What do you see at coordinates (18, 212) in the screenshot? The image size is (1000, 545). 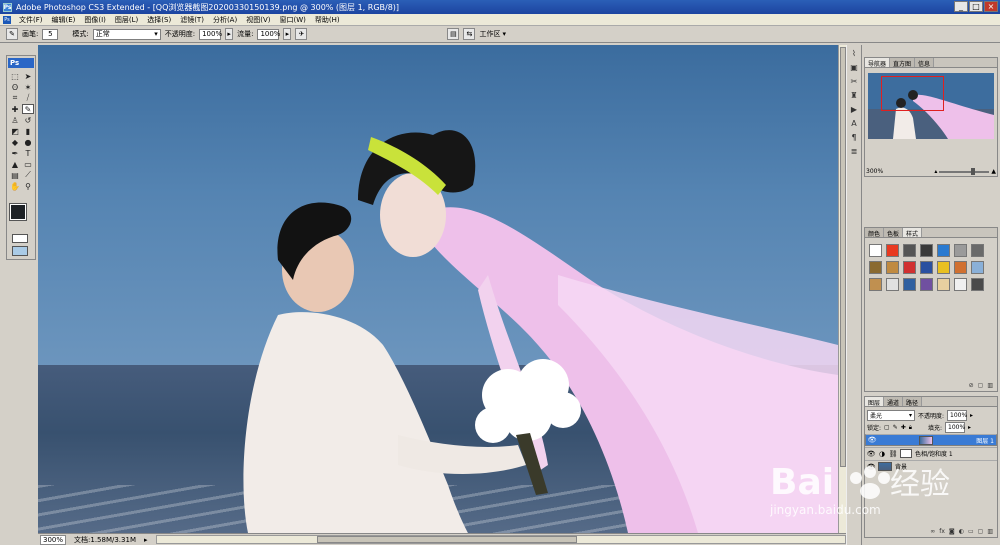 I see `foreground-color` at bounding box center [18, 212].